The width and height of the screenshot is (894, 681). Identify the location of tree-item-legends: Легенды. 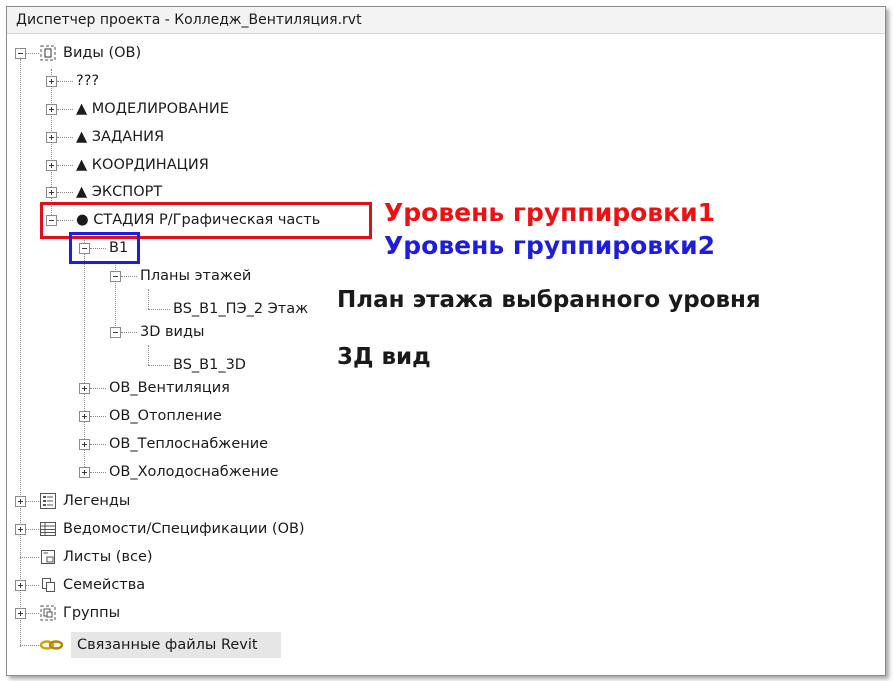
(96, 501).